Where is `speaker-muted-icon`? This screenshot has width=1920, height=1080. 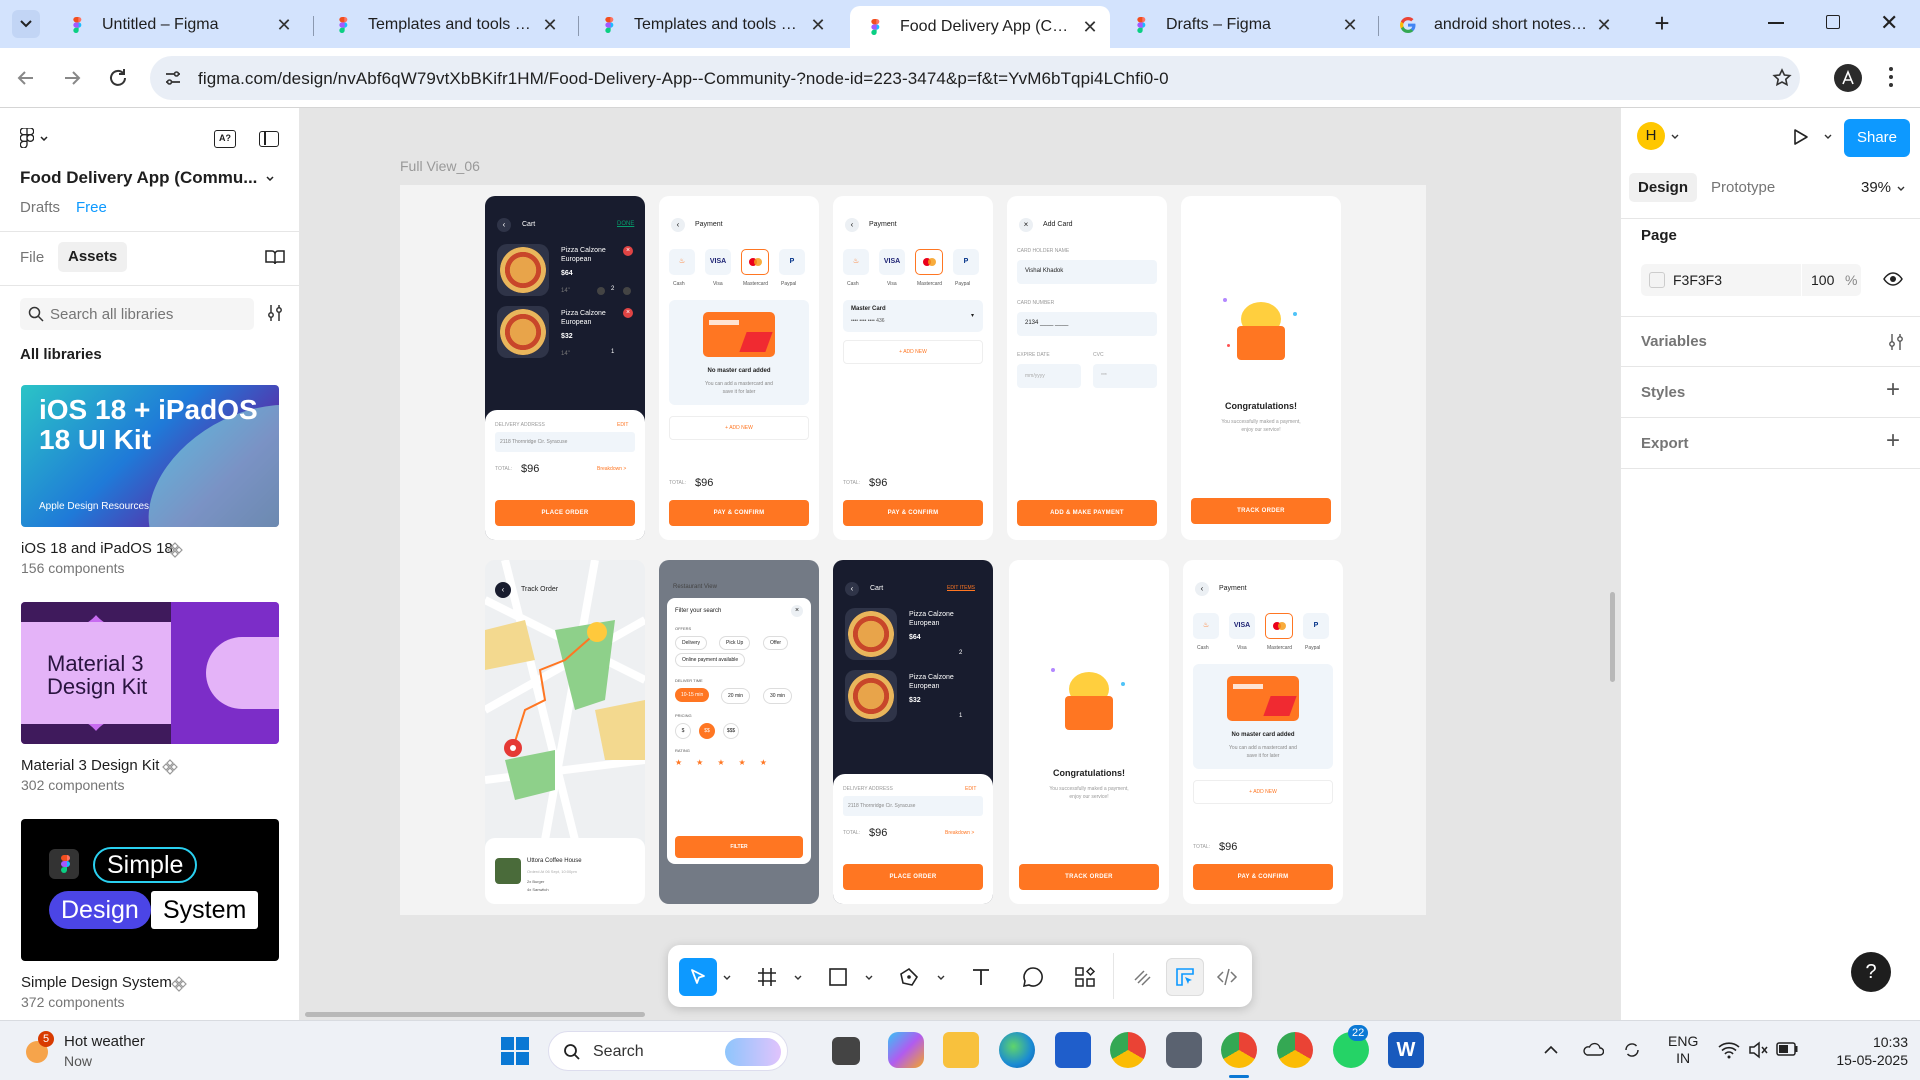 speaker-muted-icon is located at coordinates (1758, 1050).